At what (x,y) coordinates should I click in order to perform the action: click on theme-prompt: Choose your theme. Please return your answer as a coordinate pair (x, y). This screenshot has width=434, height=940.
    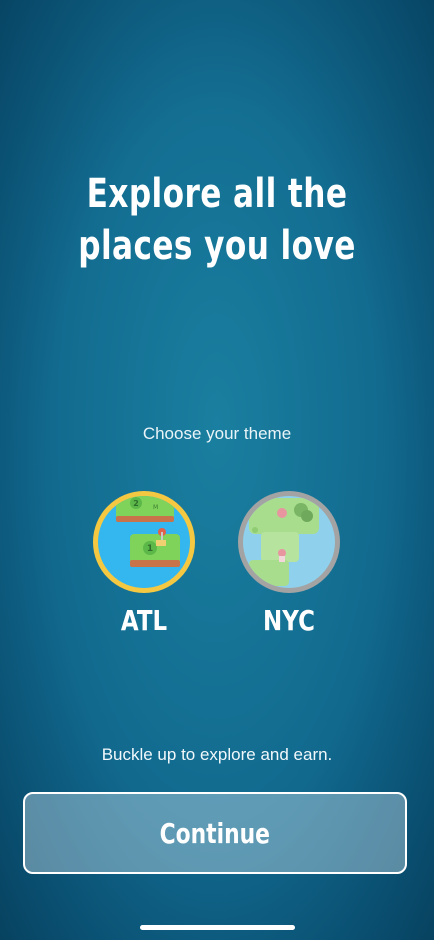
    Looking at the image, I should click on (217, 433).